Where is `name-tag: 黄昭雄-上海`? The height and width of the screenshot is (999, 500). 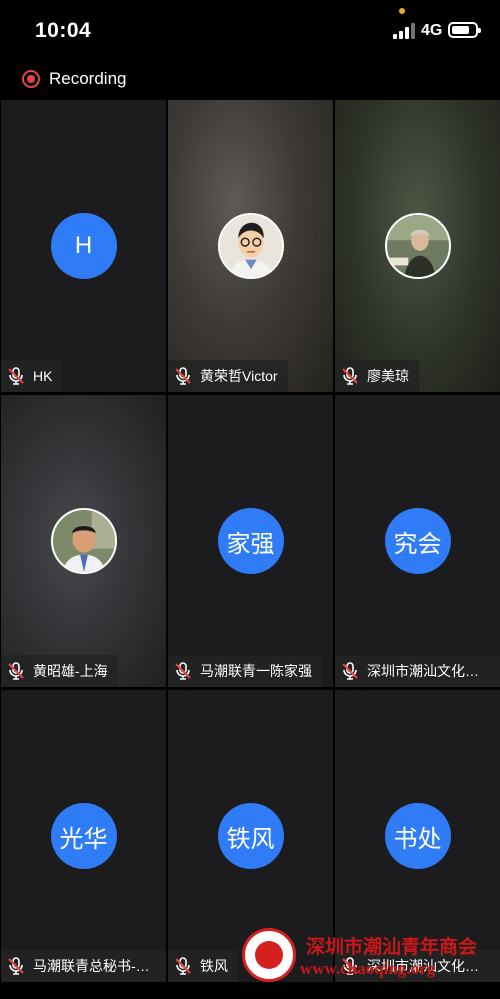
name-tag: 黄昭雄-上海 is located at coordinates (59, 671).